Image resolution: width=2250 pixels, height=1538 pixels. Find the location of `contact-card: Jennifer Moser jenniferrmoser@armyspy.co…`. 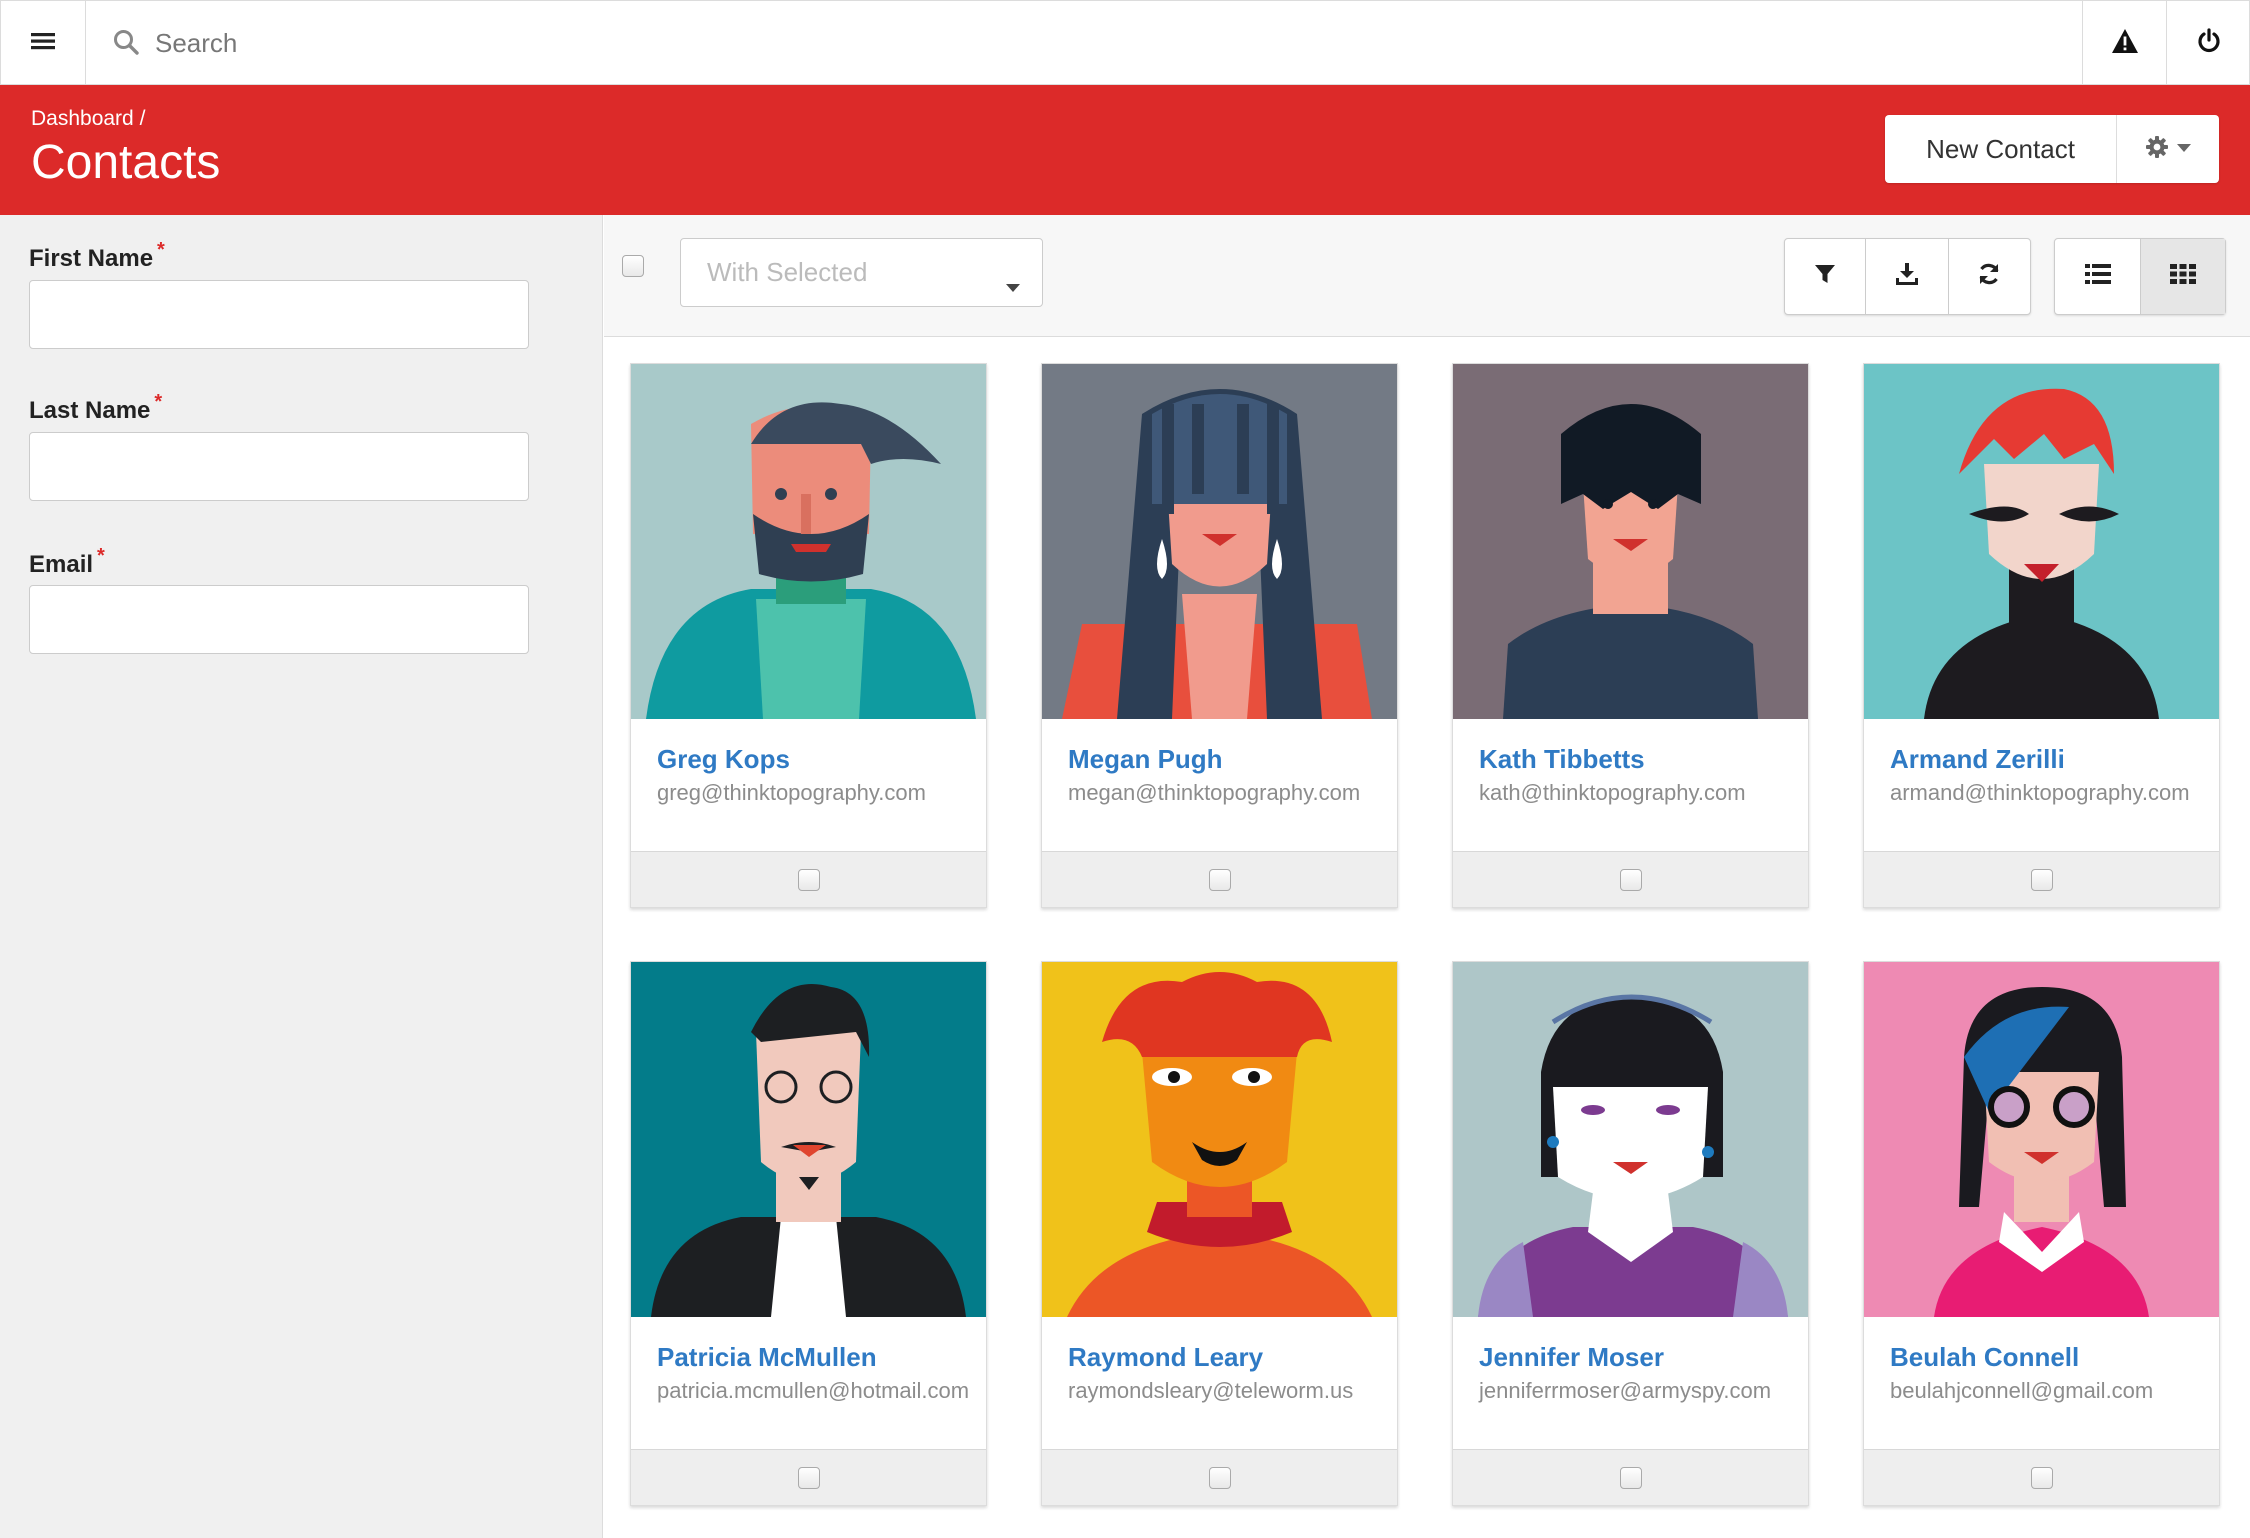

contact-card: Jennifer Moser jenniferrmoser@armyspy.co… is located at coordinates (1630, 1233).